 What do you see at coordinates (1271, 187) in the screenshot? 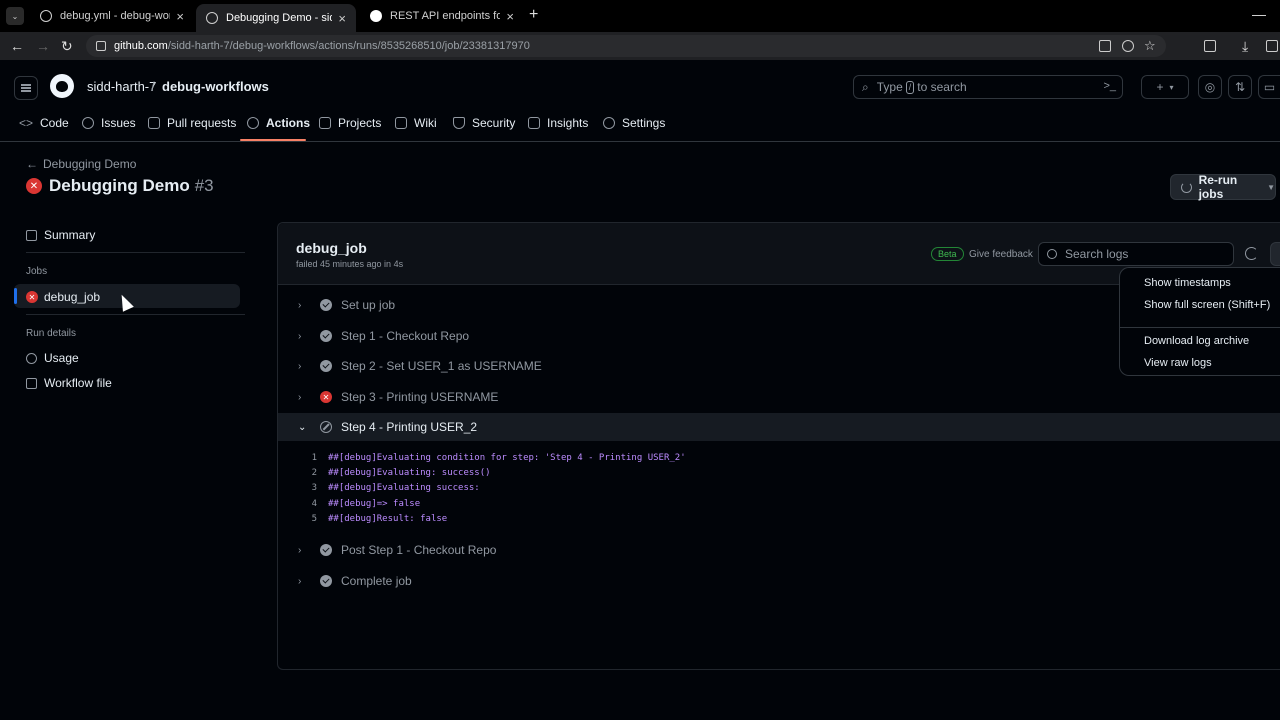
I see `caret-down-icon: ▼` at bounding box center [1271, 187].